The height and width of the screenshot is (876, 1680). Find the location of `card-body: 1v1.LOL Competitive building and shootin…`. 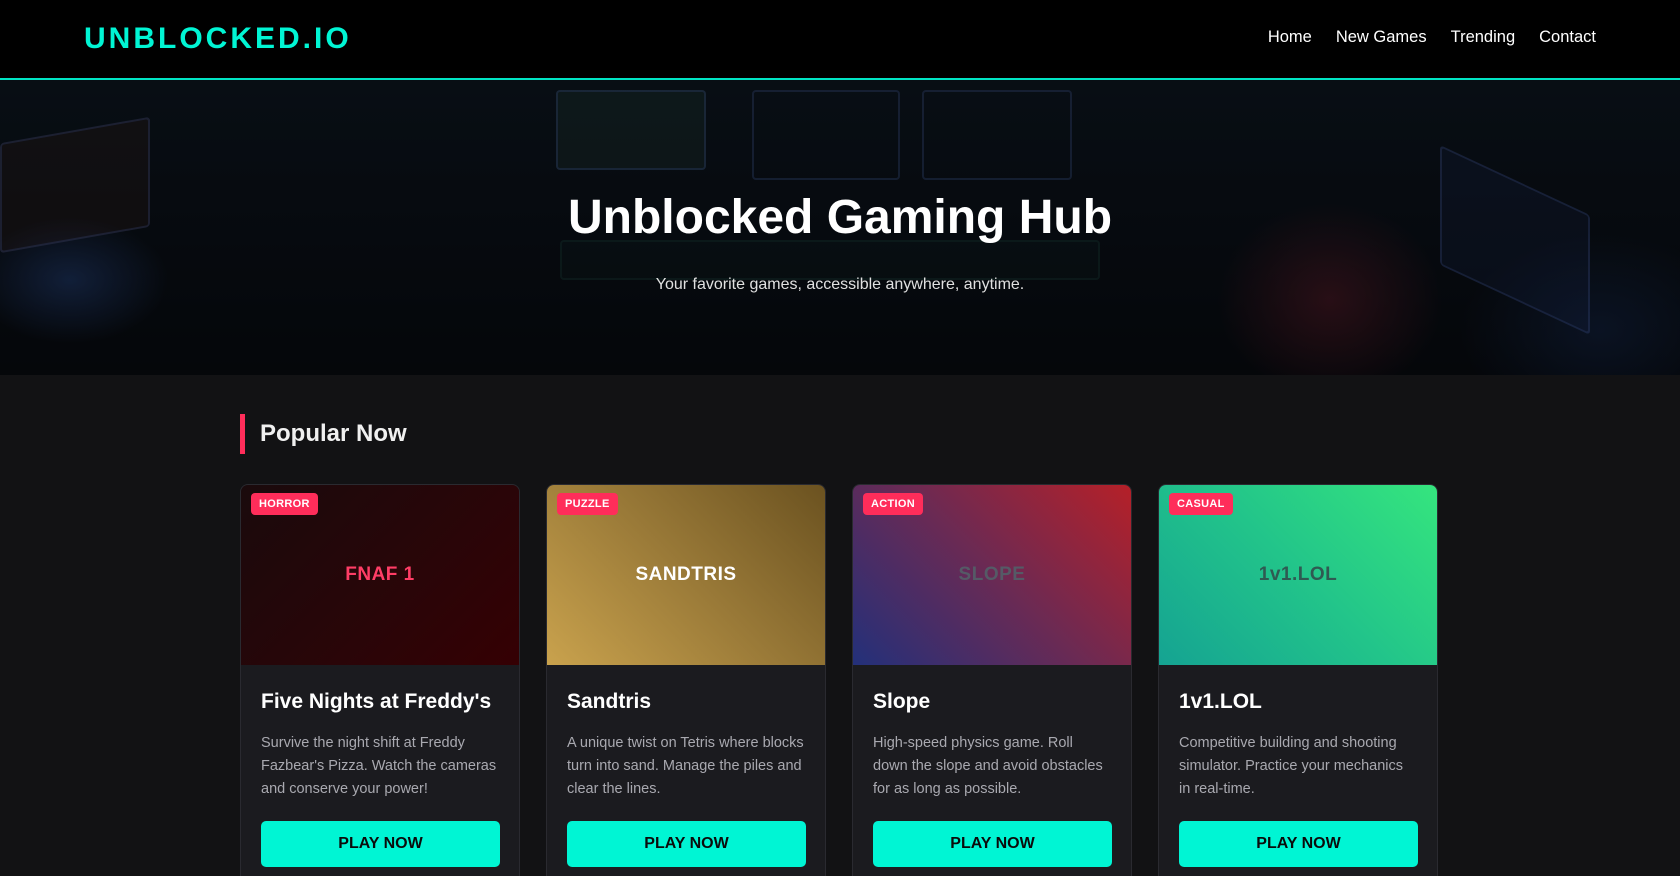

card-body: 1v1.LOL Competitive building and shootin… is located at coordinates (1298, 770).